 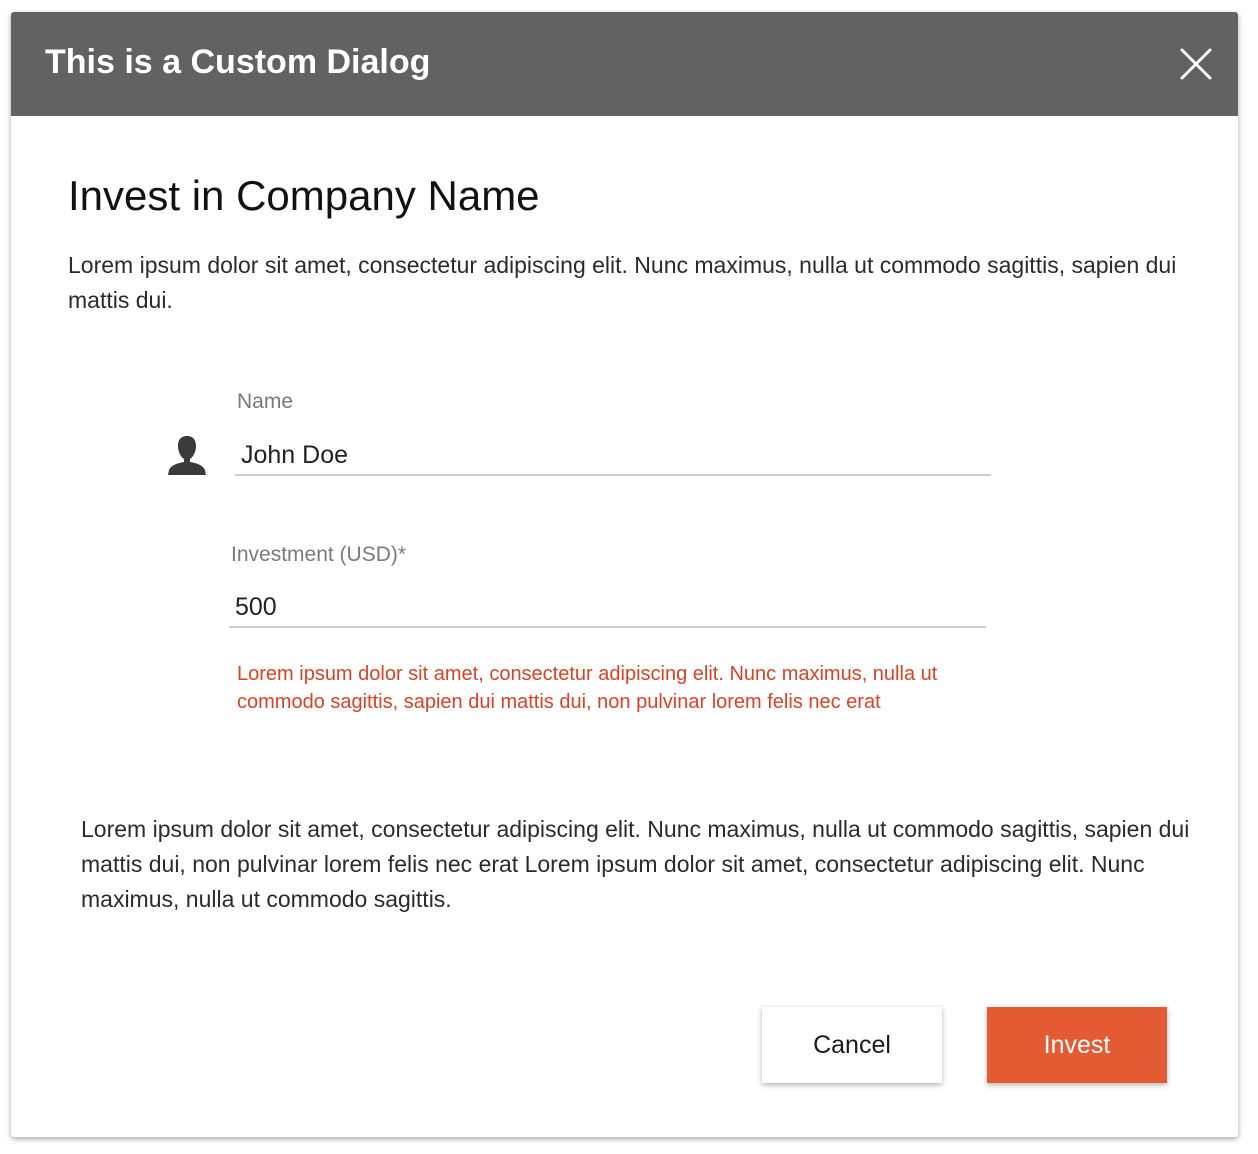 What do you see at coordinates (607, 608) in the screenshot?
I see `investment-input` at bounding box center [607, 608].